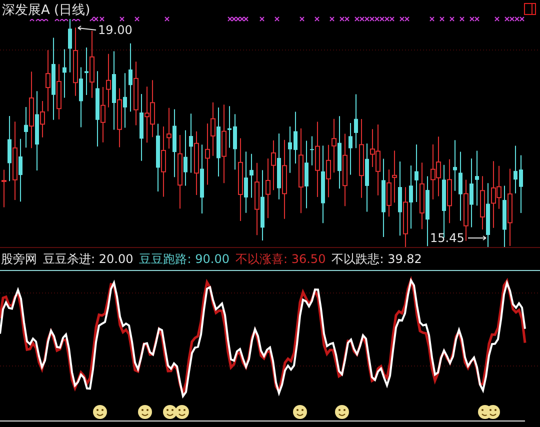  What do you see at coordinates (88, 259) in the screenshot?
I see `indicator-value: 豆豆杀进: 20.00` at bounding box center [88, 259].